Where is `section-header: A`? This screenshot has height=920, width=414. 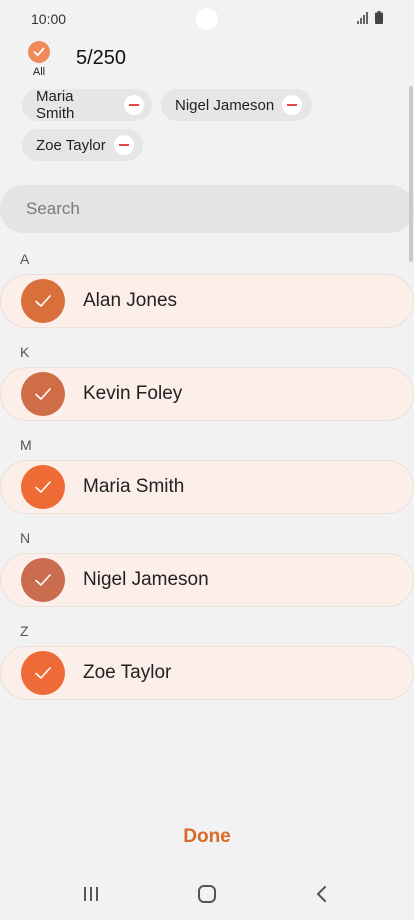 section-header: A is located at coordinates (25, 259).